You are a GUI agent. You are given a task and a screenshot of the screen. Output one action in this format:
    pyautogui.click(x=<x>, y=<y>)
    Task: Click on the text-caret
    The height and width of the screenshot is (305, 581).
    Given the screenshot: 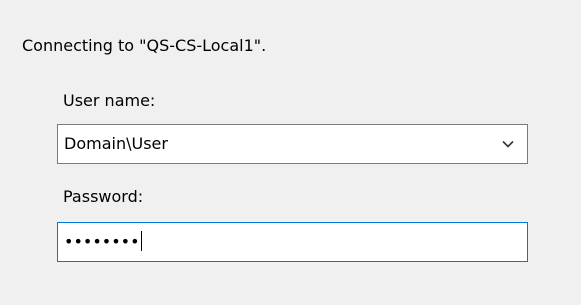 What is the action you would take?
    pyautogui.click(x=141, y=241)
    